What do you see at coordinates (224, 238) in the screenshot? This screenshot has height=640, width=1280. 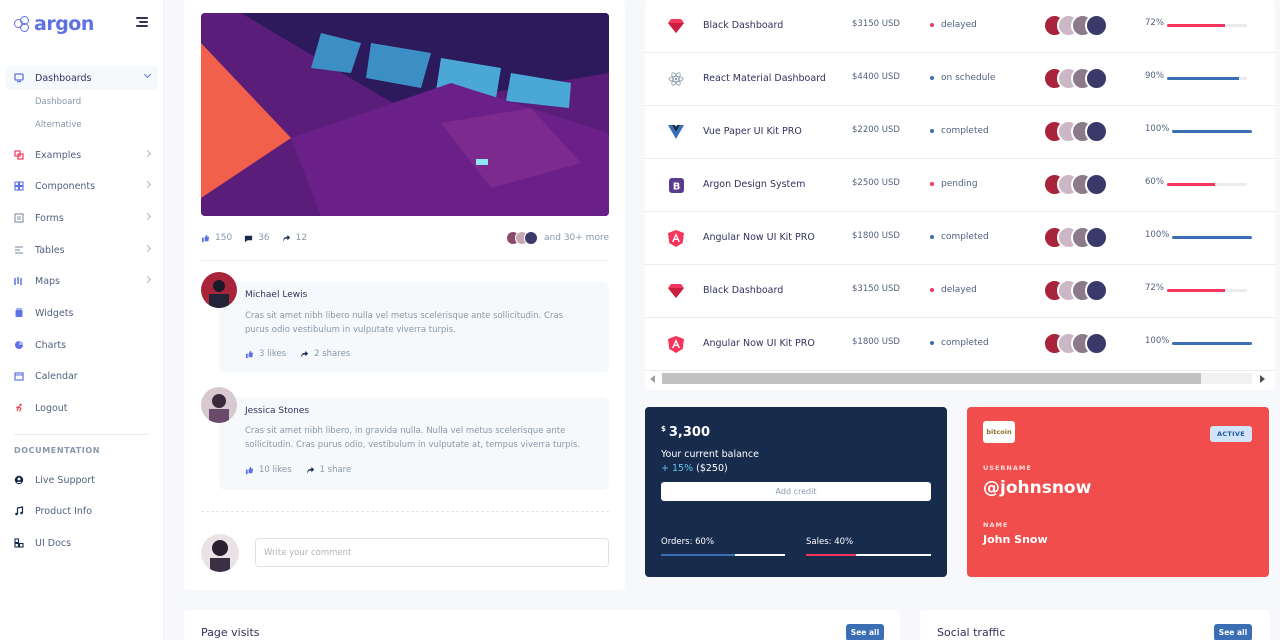 I see `likes-count: 150` at bounding box center [224, 238].